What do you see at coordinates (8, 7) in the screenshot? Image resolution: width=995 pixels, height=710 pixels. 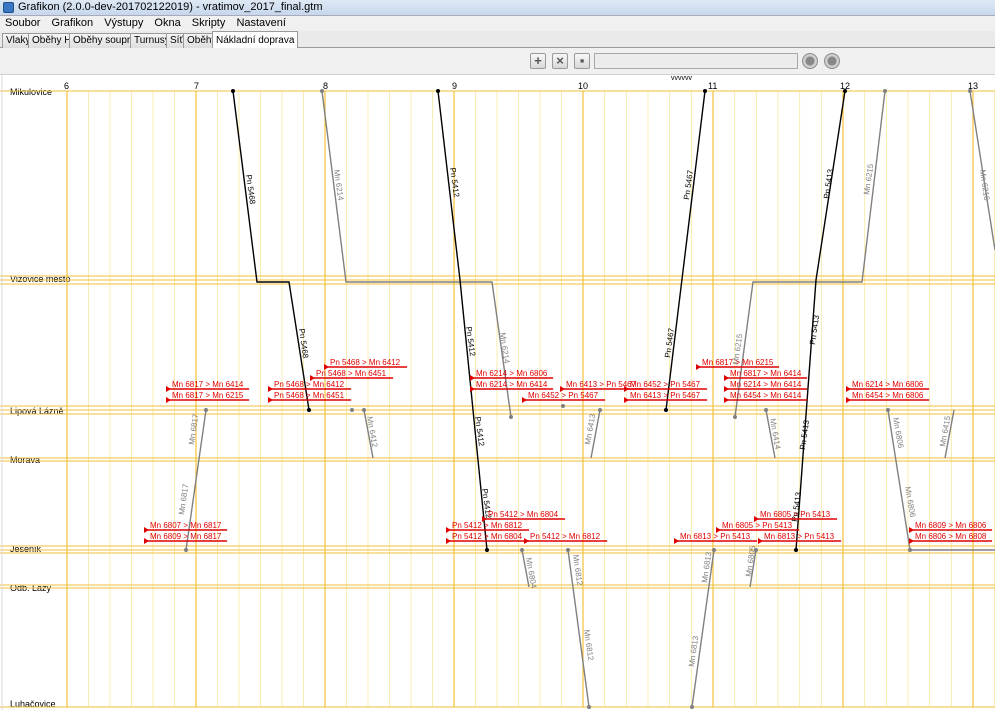 I see `app-icon` at bounding box center [8, 7].